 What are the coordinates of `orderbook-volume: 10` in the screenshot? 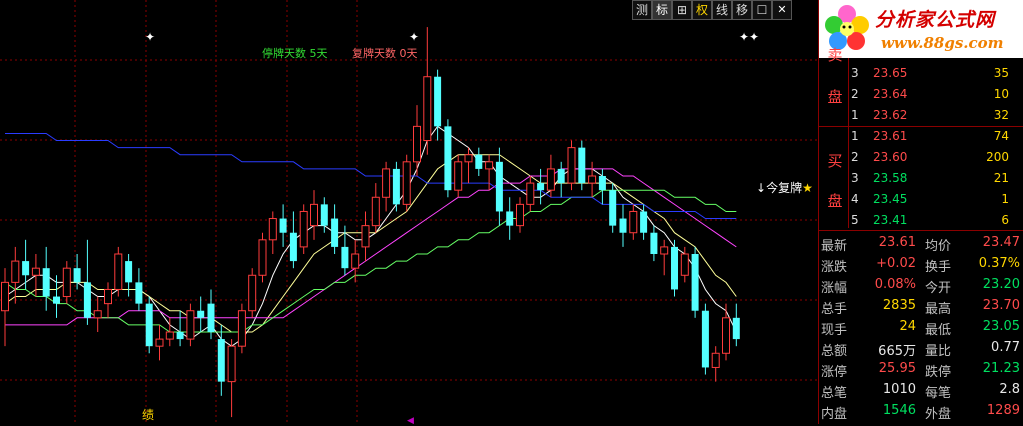 It's located at (1001, 94).